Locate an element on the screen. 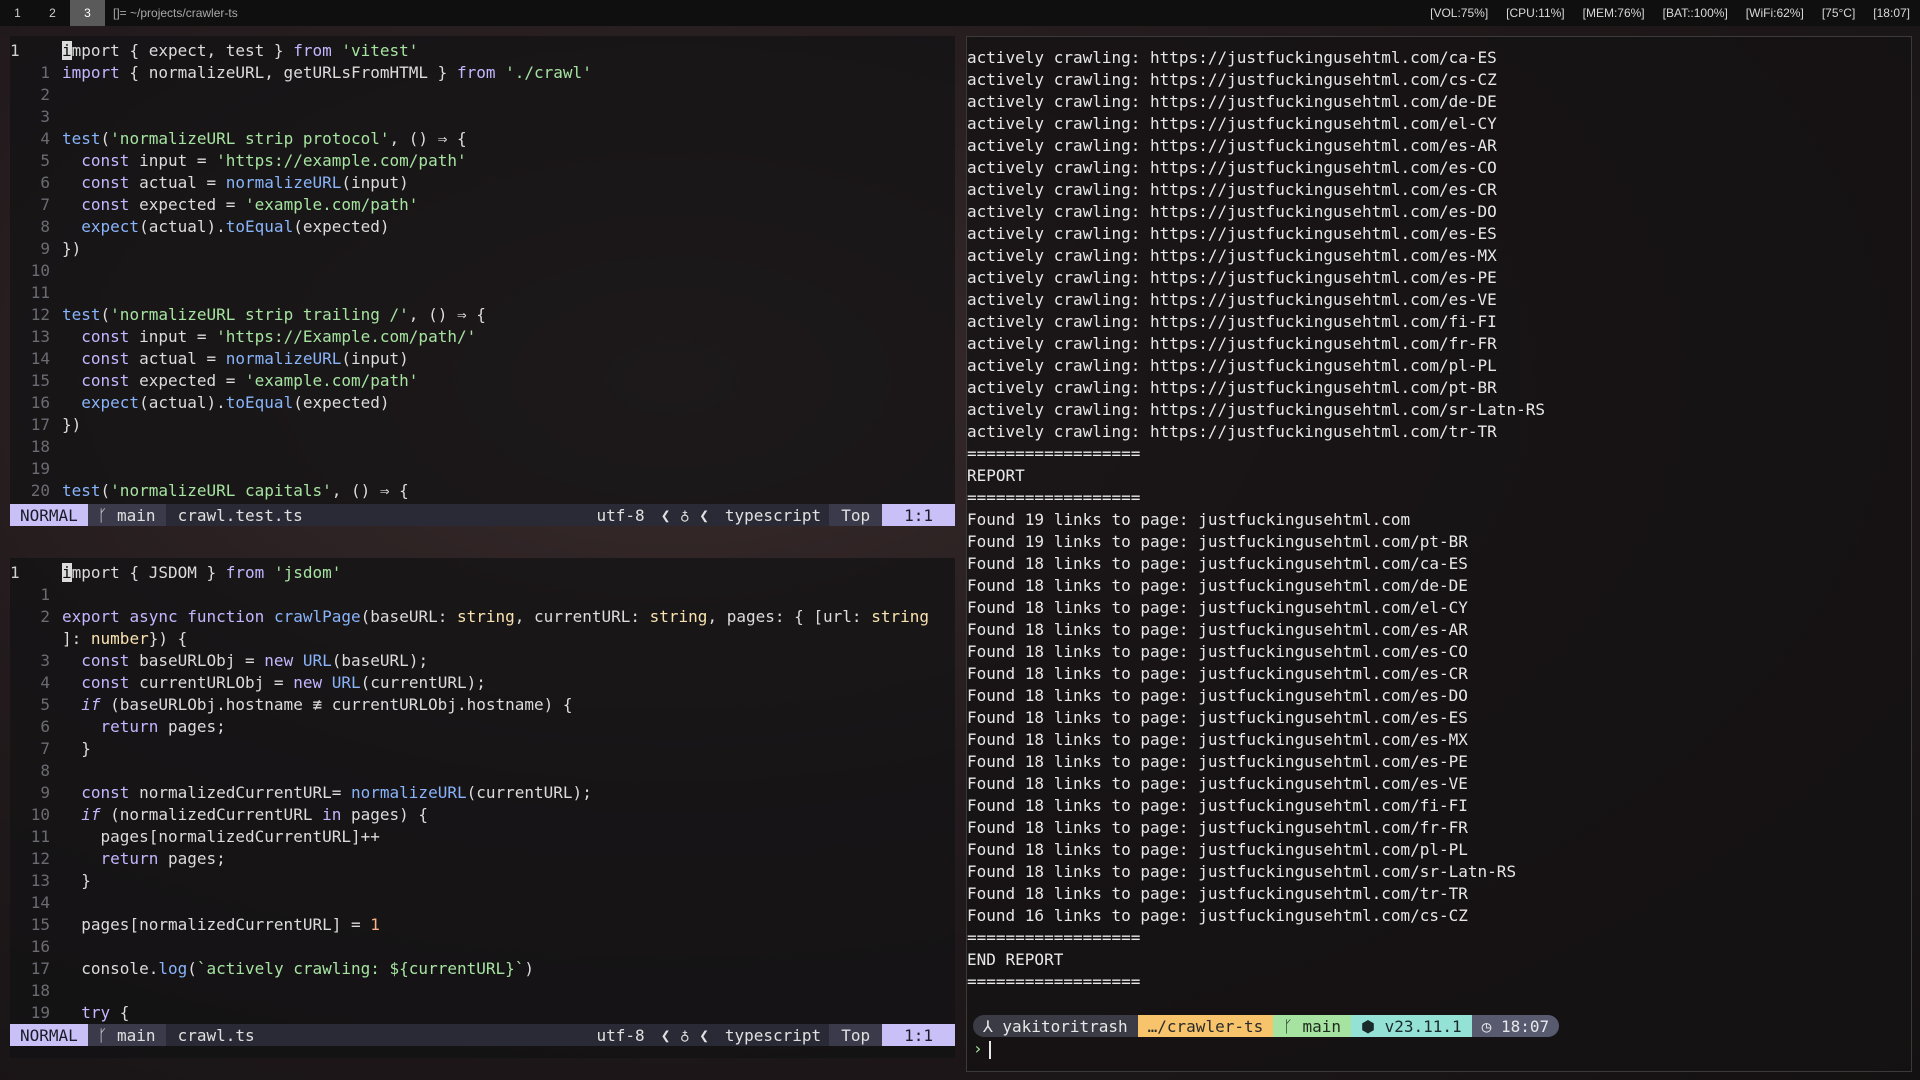  code-line: 19 try { is located at coordinates (482, 1013).